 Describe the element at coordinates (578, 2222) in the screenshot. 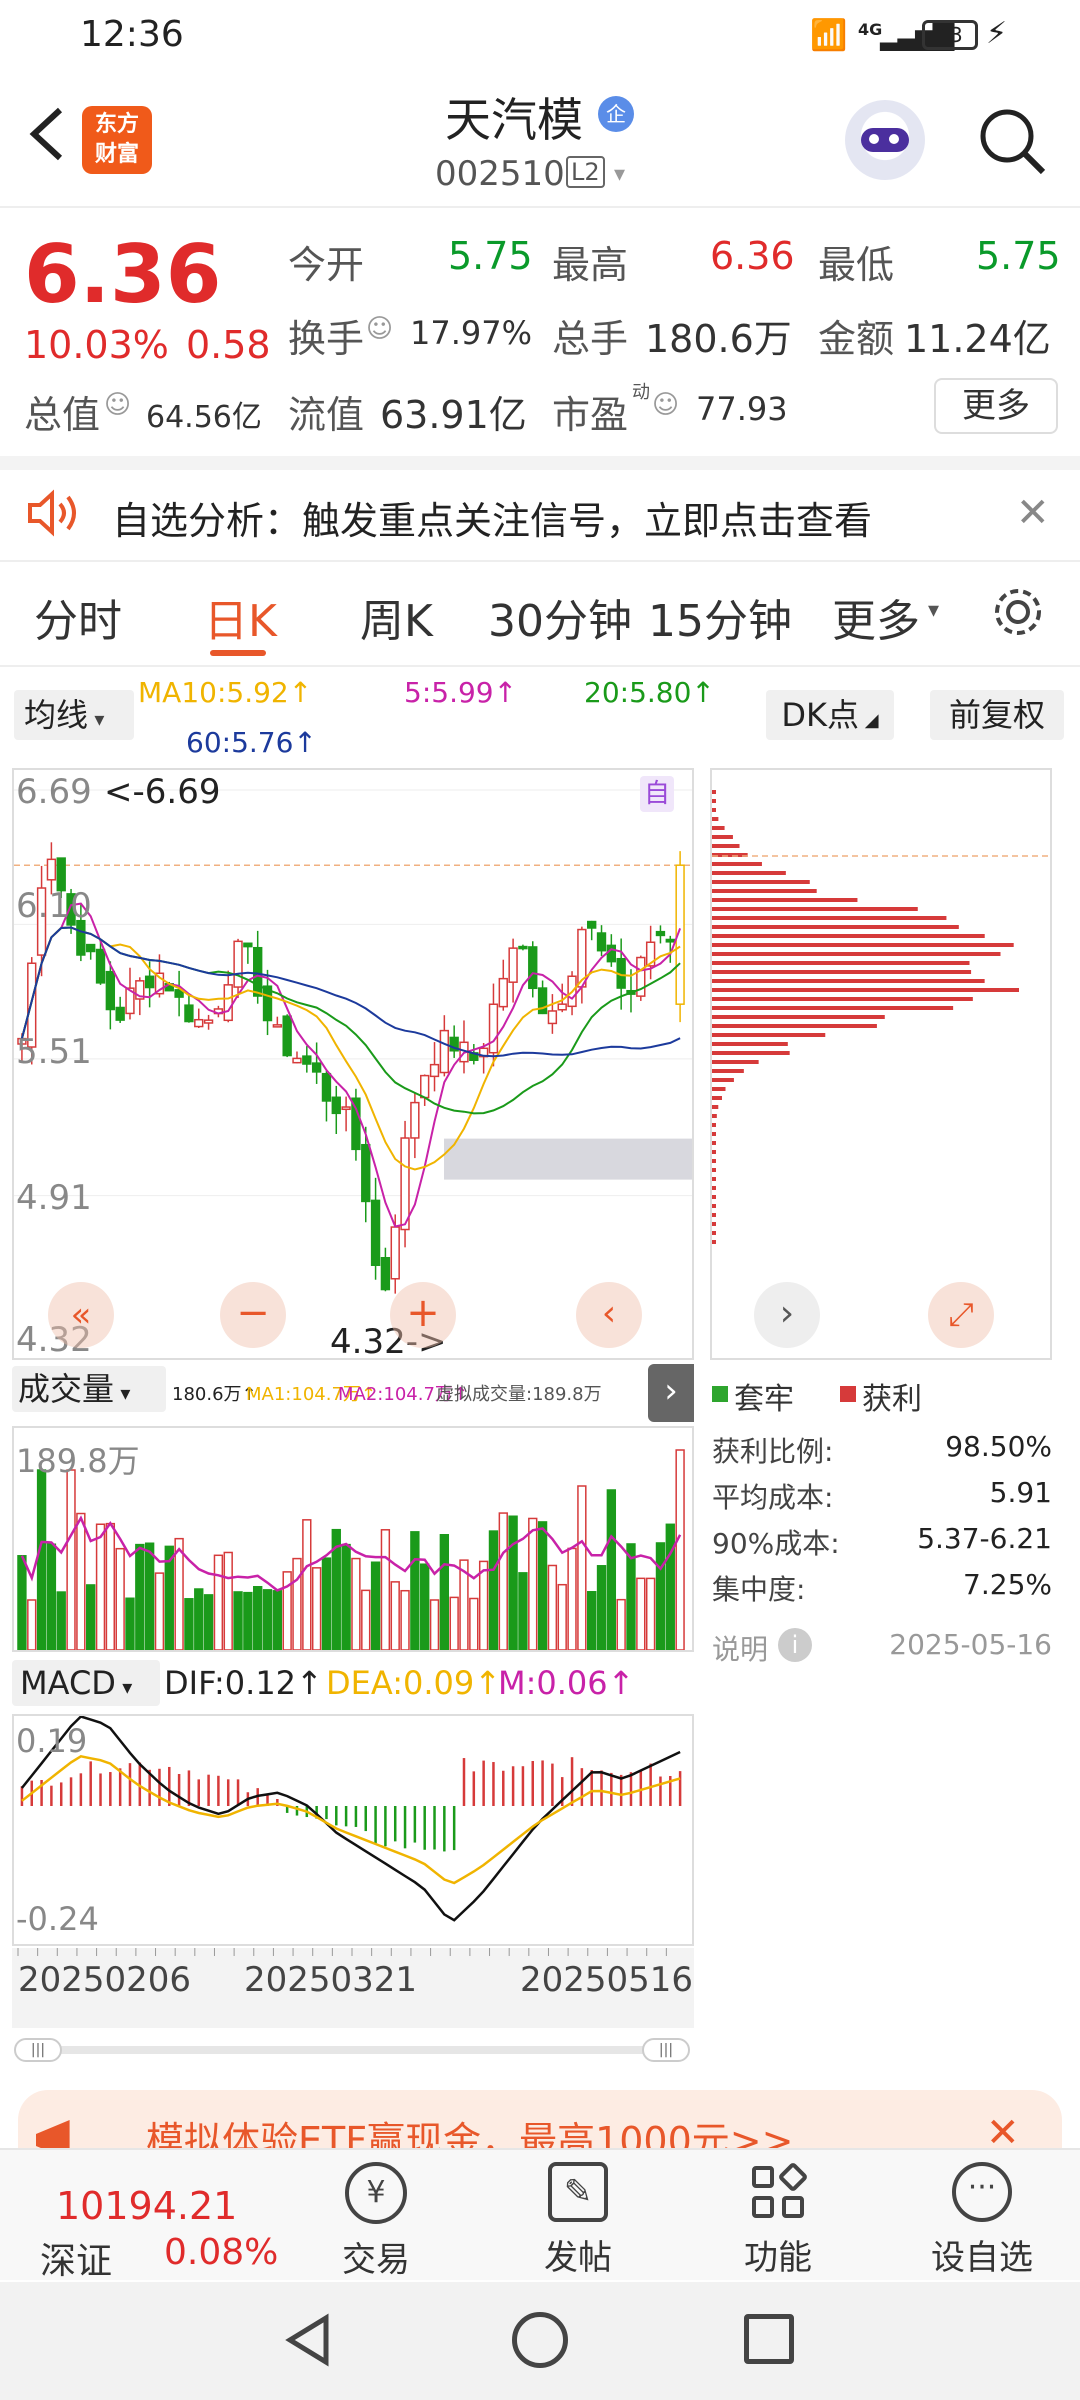

I see `nav-post: ✎ 发帖` at that location.